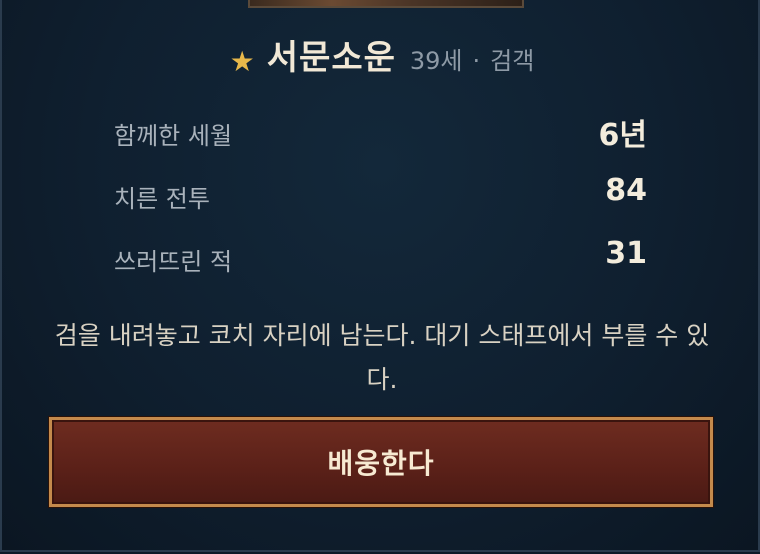 Image resolution: width=760 pixels, height=554 pixels. Describe the element at coordinates (386, 4) in the screenshot. I see `character-portrait` at that location.